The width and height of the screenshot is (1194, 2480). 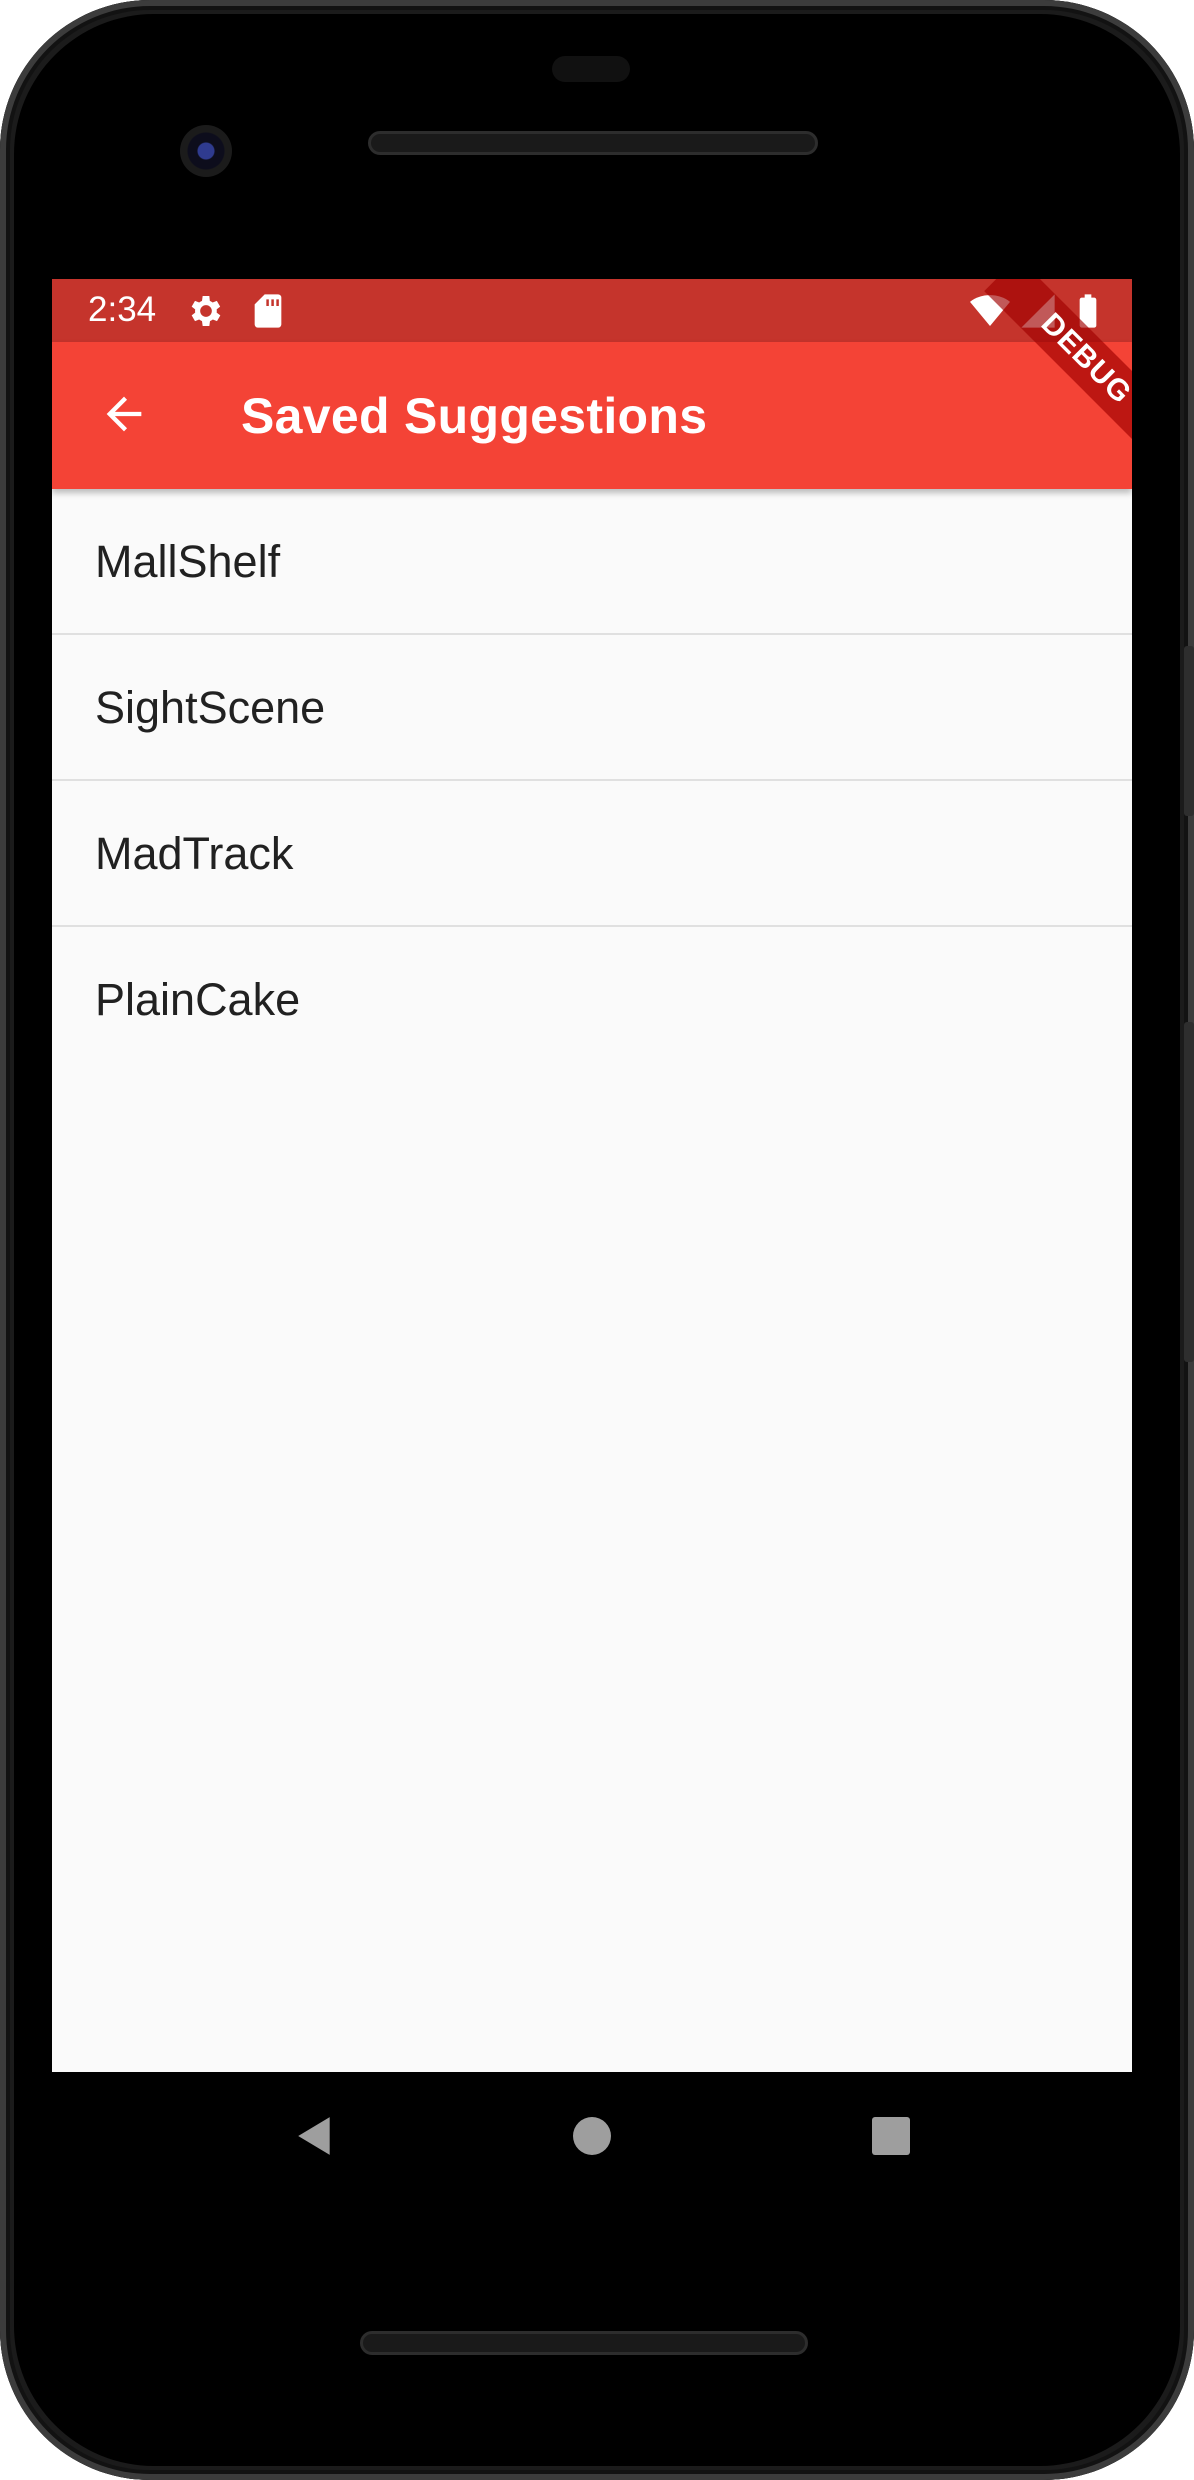 What do you see at coordinates (268, 311) in the screenshot?
I see `sd-card-icon` at bounding box center [268, 311].